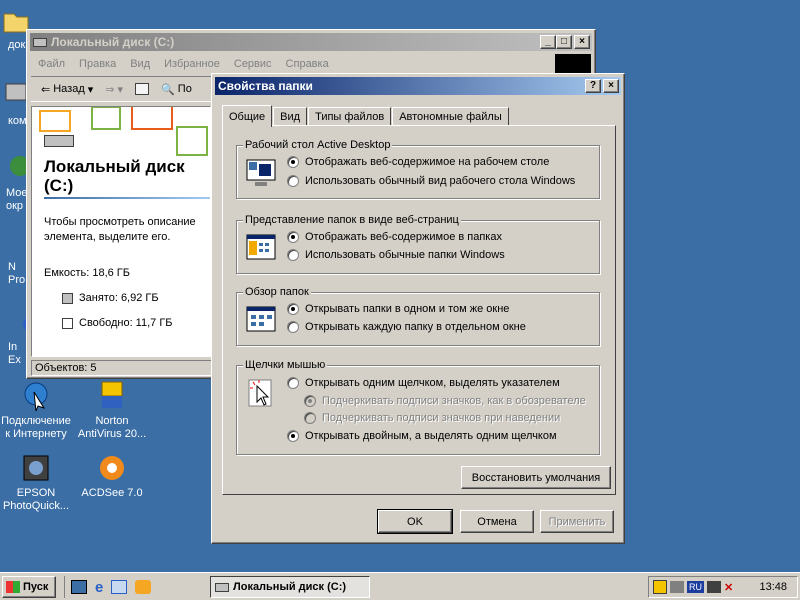 The width and height of the screenshot is (800, 600). Describe the element at coordinates (79, 587) in the screenshot. I see `show-desktop-icon` at that location.